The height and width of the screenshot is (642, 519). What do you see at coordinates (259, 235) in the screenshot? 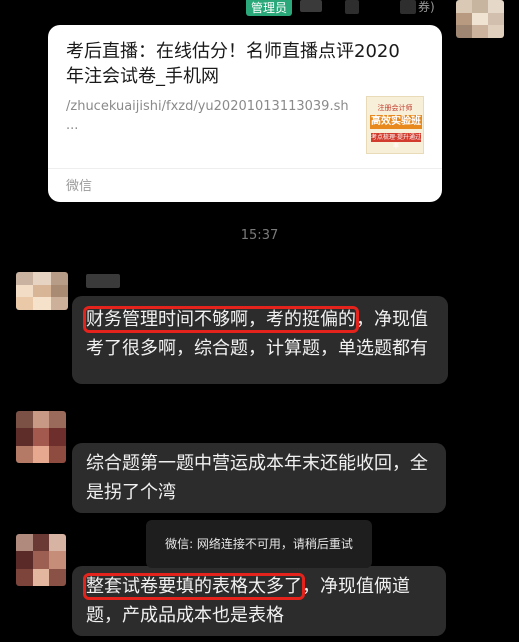
I see `message-timestamp: 15:37` at bounding box center [259, 235].